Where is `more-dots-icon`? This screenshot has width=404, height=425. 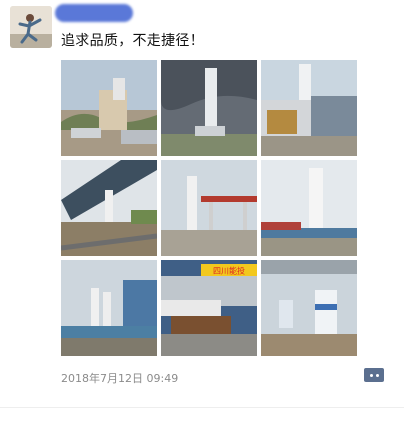
more-dots-icon is located at coordinates (374, 375).